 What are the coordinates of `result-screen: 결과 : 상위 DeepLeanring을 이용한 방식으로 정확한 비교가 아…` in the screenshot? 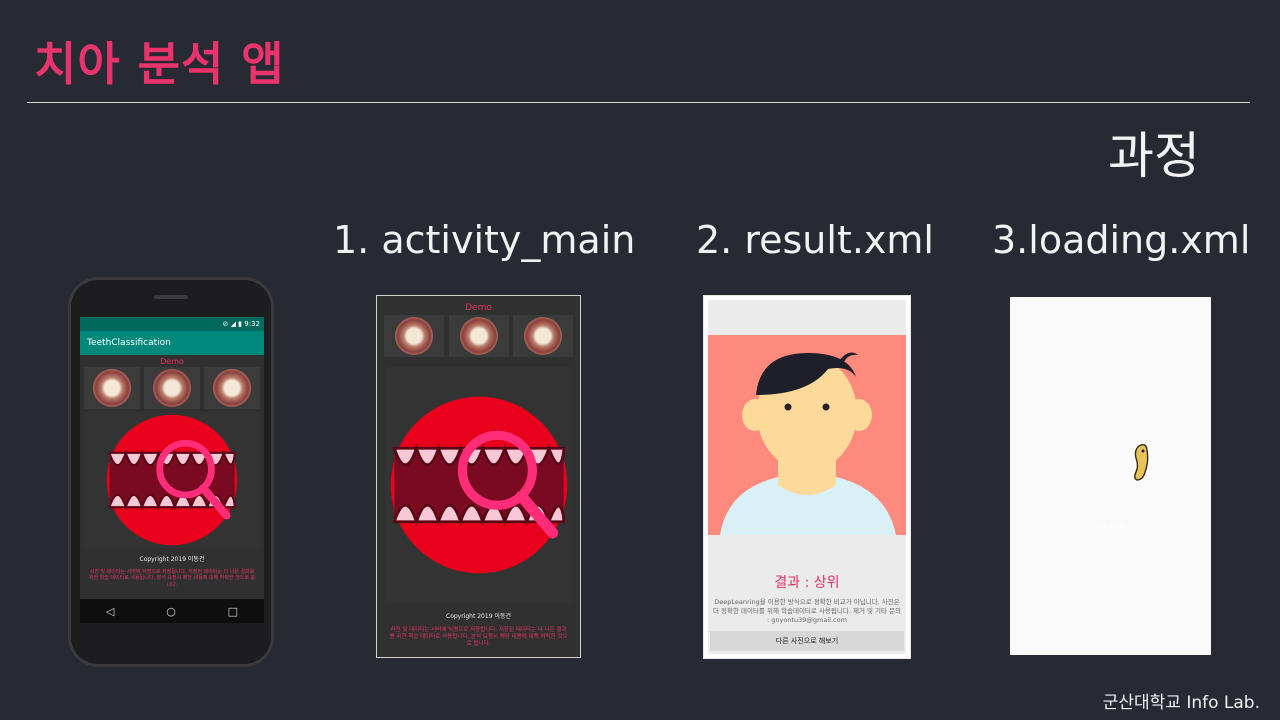 It's located at (807, 477).